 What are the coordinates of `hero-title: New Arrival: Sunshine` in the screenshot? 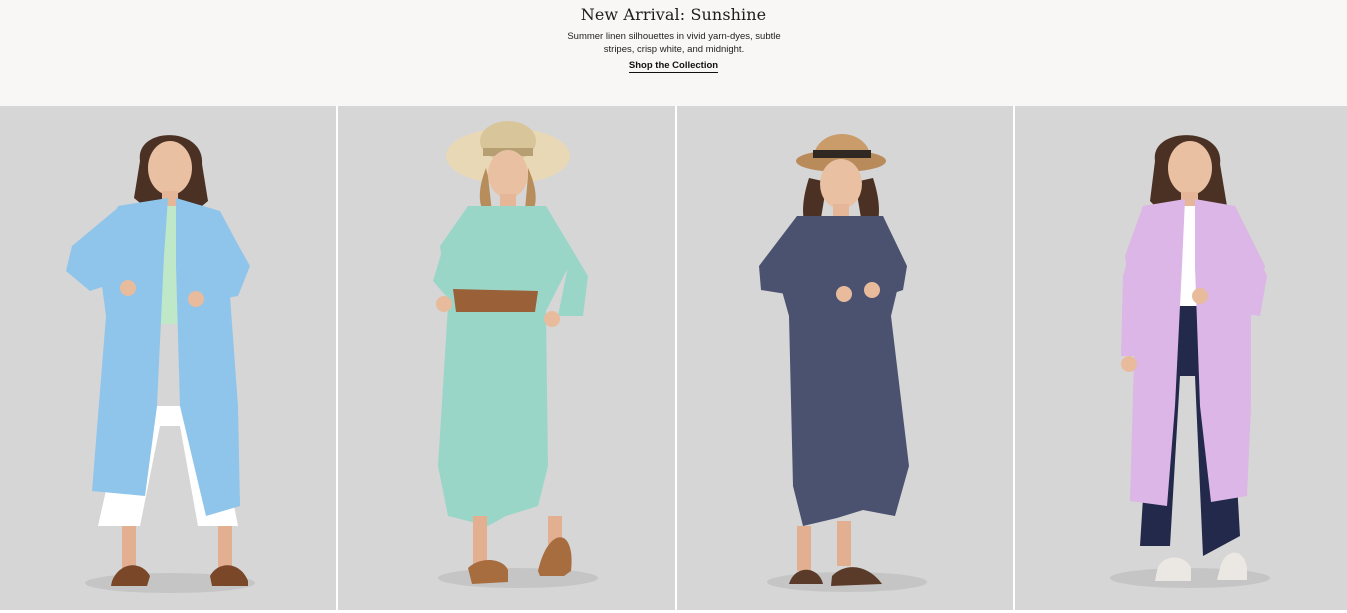 It's located at (673, 14).